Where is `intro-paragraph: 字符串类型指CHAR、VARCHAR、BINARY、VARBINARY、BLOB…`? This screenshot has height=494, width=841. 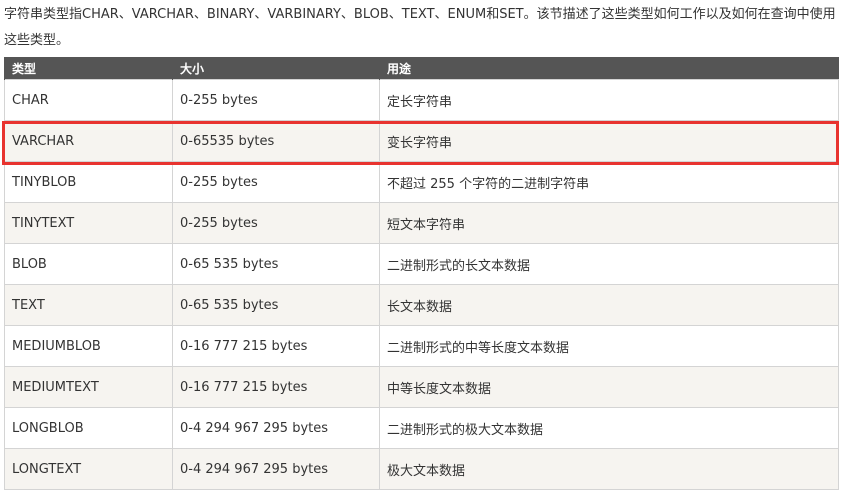
intro-paragraph: 字符串类型指CHAR、VARCHAR、BINARY、VARBINARY、BLOB… is located at coordinates (420, 27).